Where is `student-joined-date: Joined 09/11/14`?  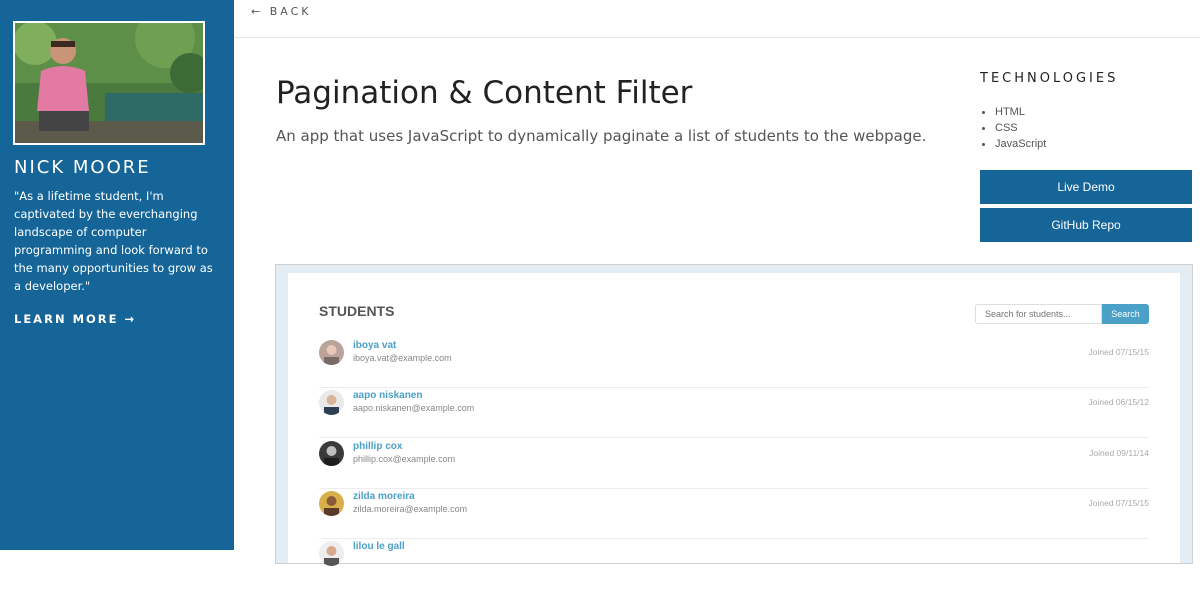 student-joined-date: Joined 09/11/14 is located at coordinates (1119, 453).